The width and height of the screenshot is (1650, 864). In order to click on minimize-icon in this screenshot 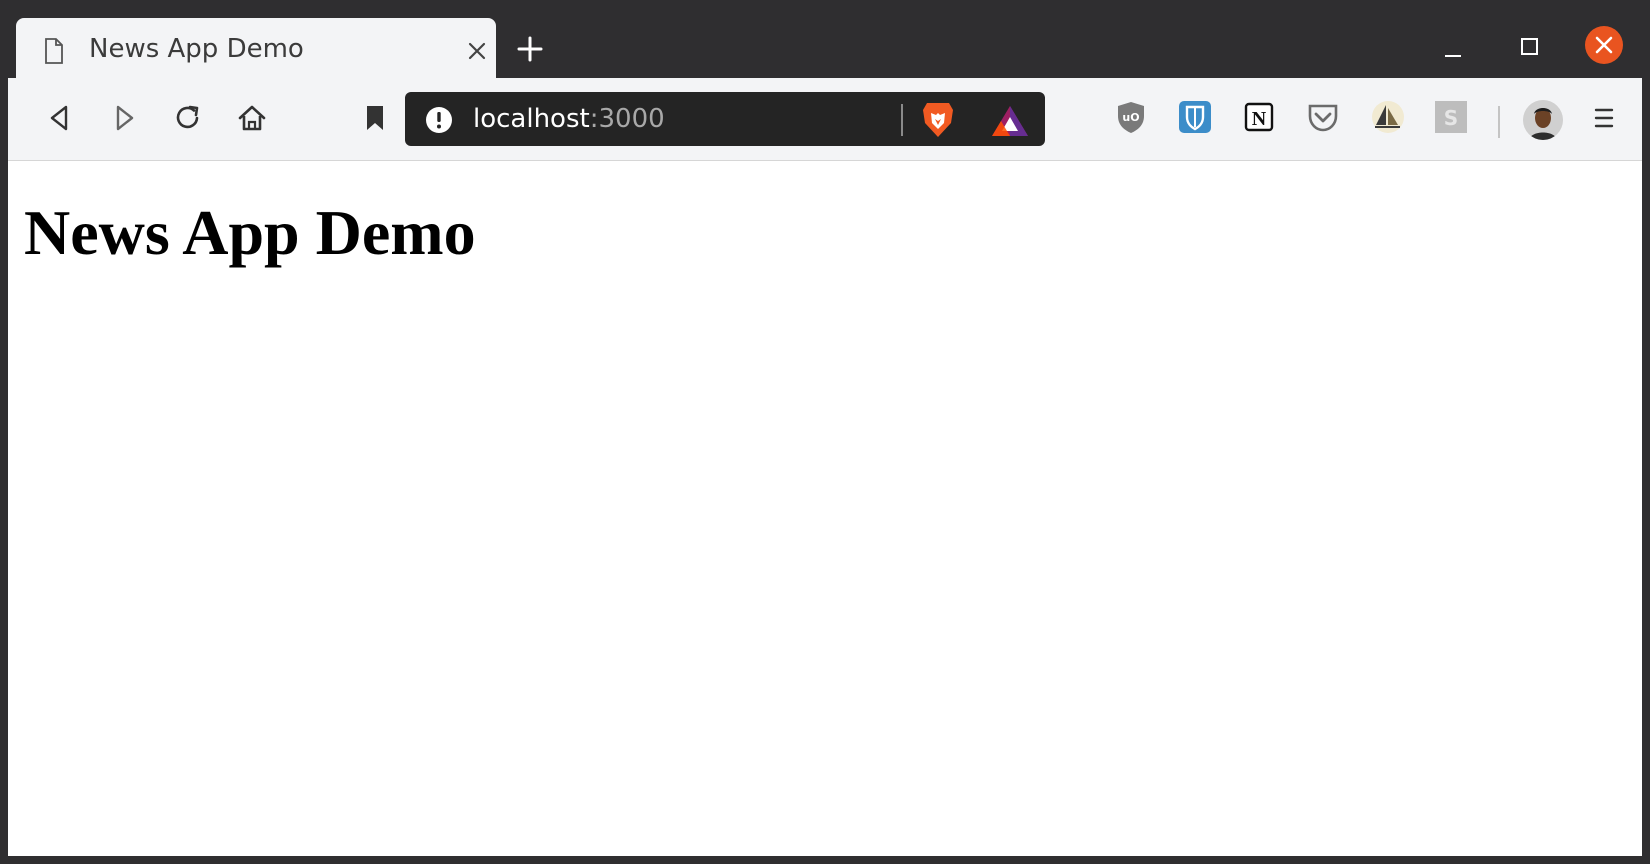, I will do `click(1453, 48)`.